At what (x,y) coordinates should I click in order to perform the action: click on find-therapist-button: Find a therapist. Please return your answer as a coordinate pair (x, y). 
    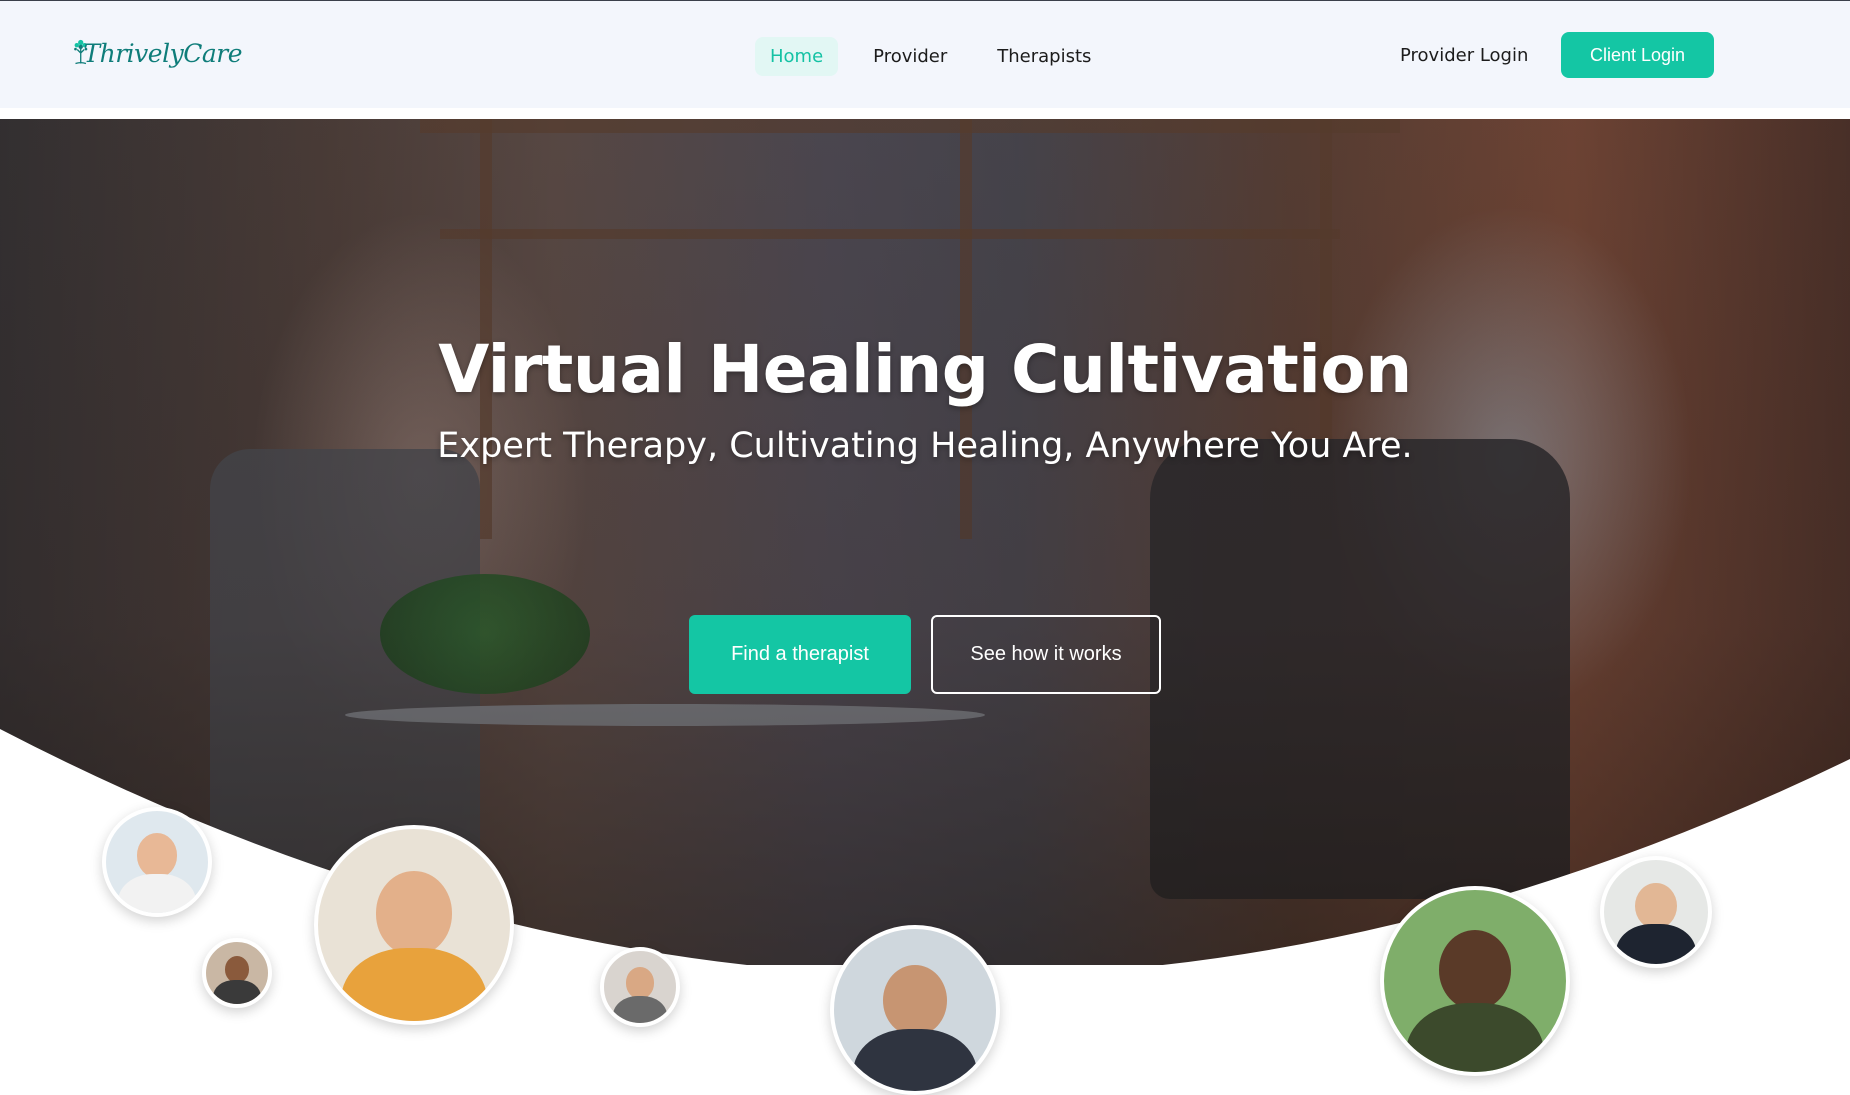
    Looking at the image, I should click on (800, 654).